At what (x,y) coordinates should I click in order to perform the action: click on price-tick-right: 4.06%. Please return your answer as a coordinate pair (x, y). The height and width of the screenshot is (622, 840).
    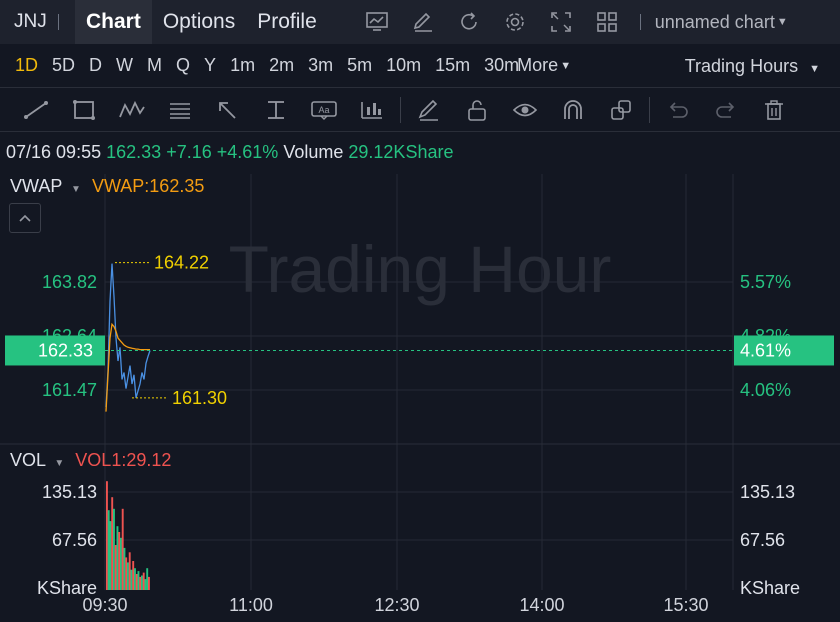
    Looking at the image, I should click on (765, 390).